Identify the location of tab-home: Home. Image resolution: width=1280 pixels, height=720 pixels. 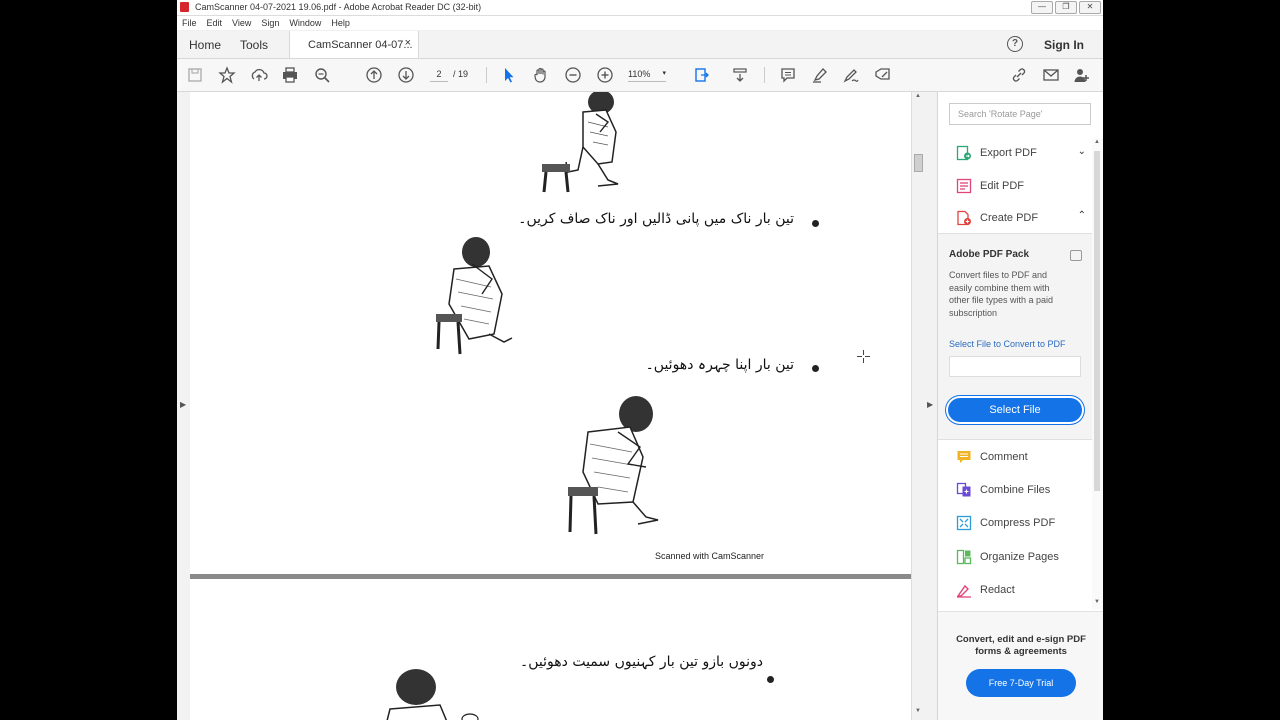
(205, 45).